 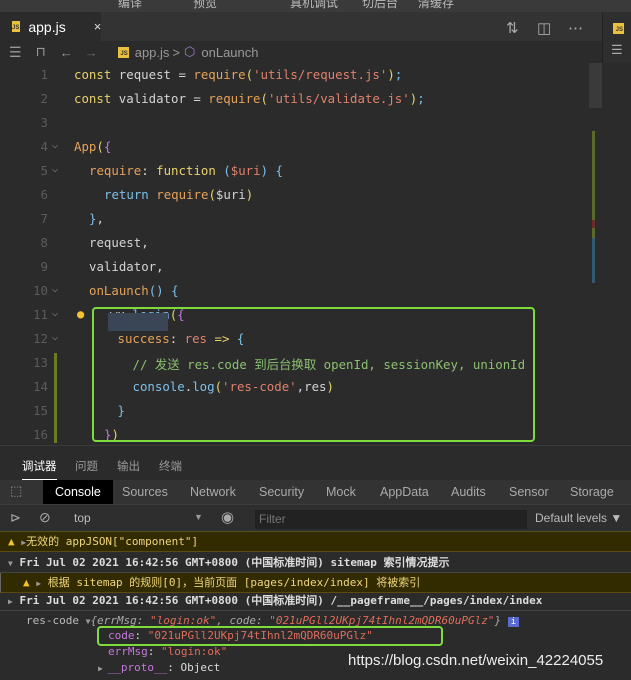 I want to click on more-icon: ⋯, so click(x=575, y=28).